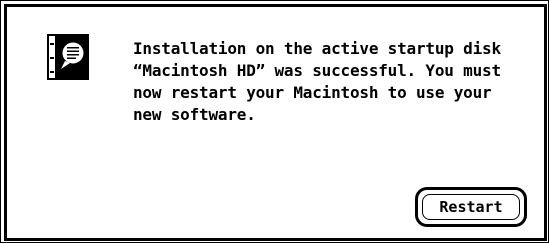 This screenshot has height=243, width=549. Describe the element at coordinates (69, 57) in the screenshot. I see `installer-note-icon` at that location.